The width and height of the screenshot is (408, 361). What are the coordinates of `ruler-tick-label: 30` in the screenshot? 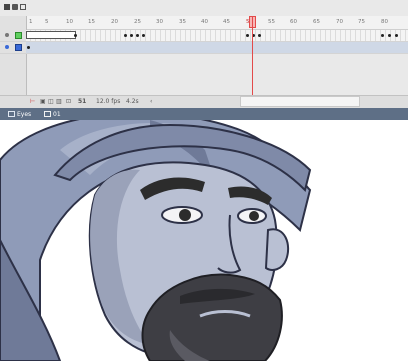 It's located at (159, 22).